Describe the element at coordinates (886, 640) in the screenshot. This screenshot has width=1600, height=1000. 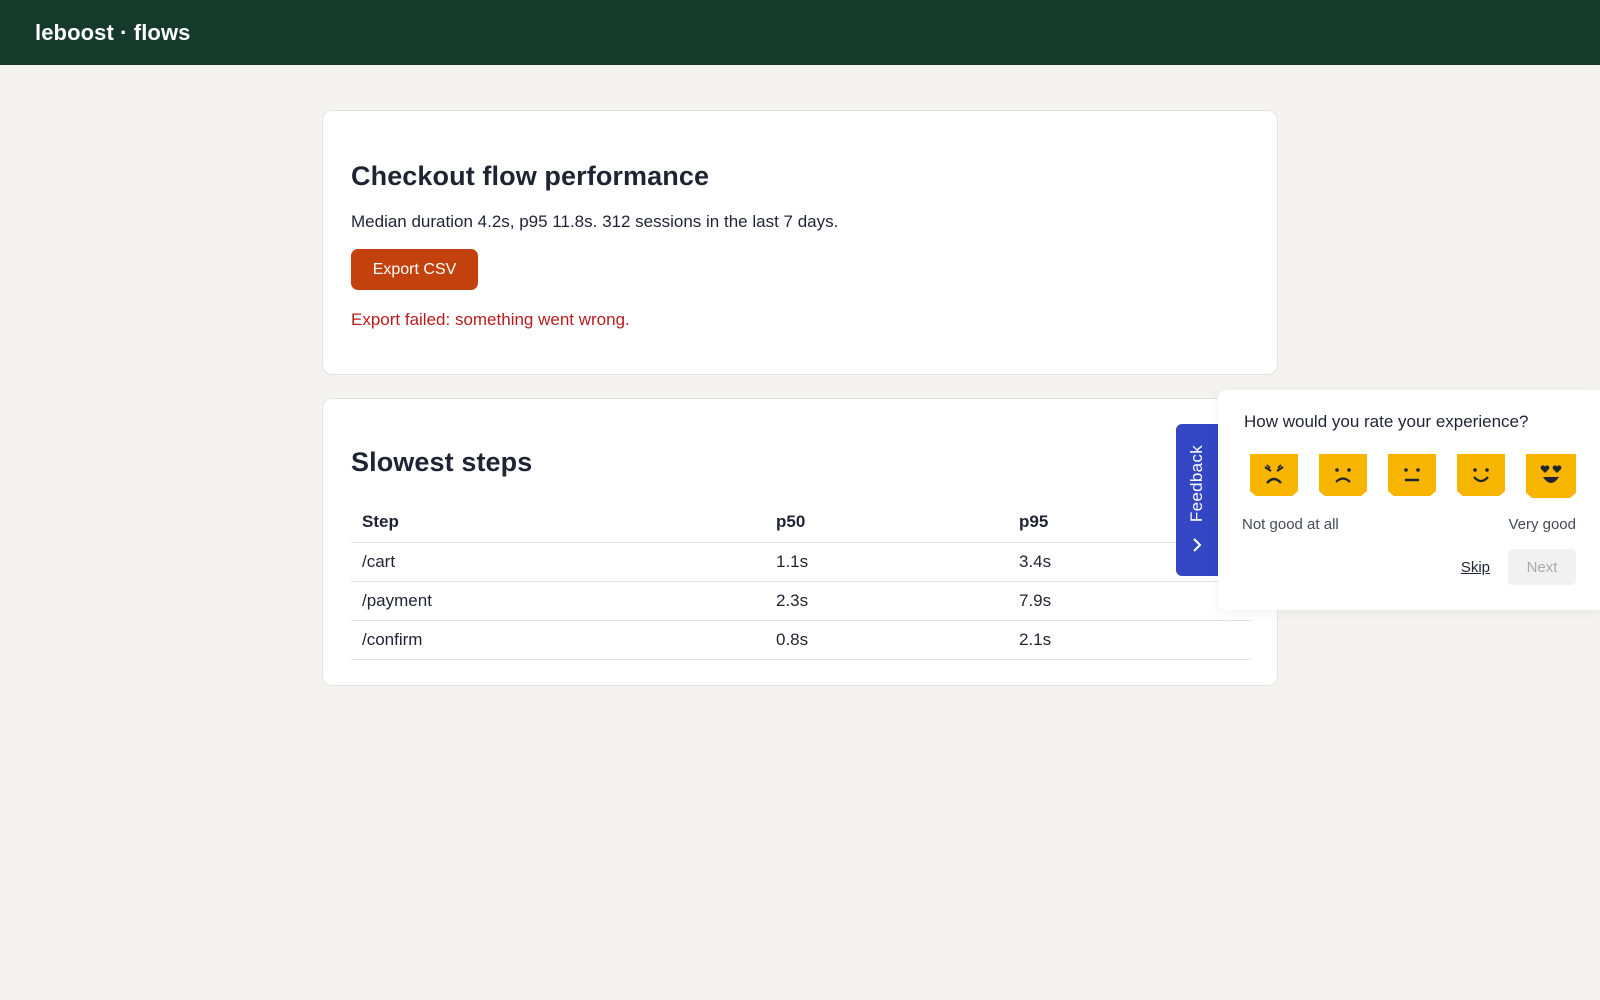
I see `p50-cell: 0.8s` at that location.